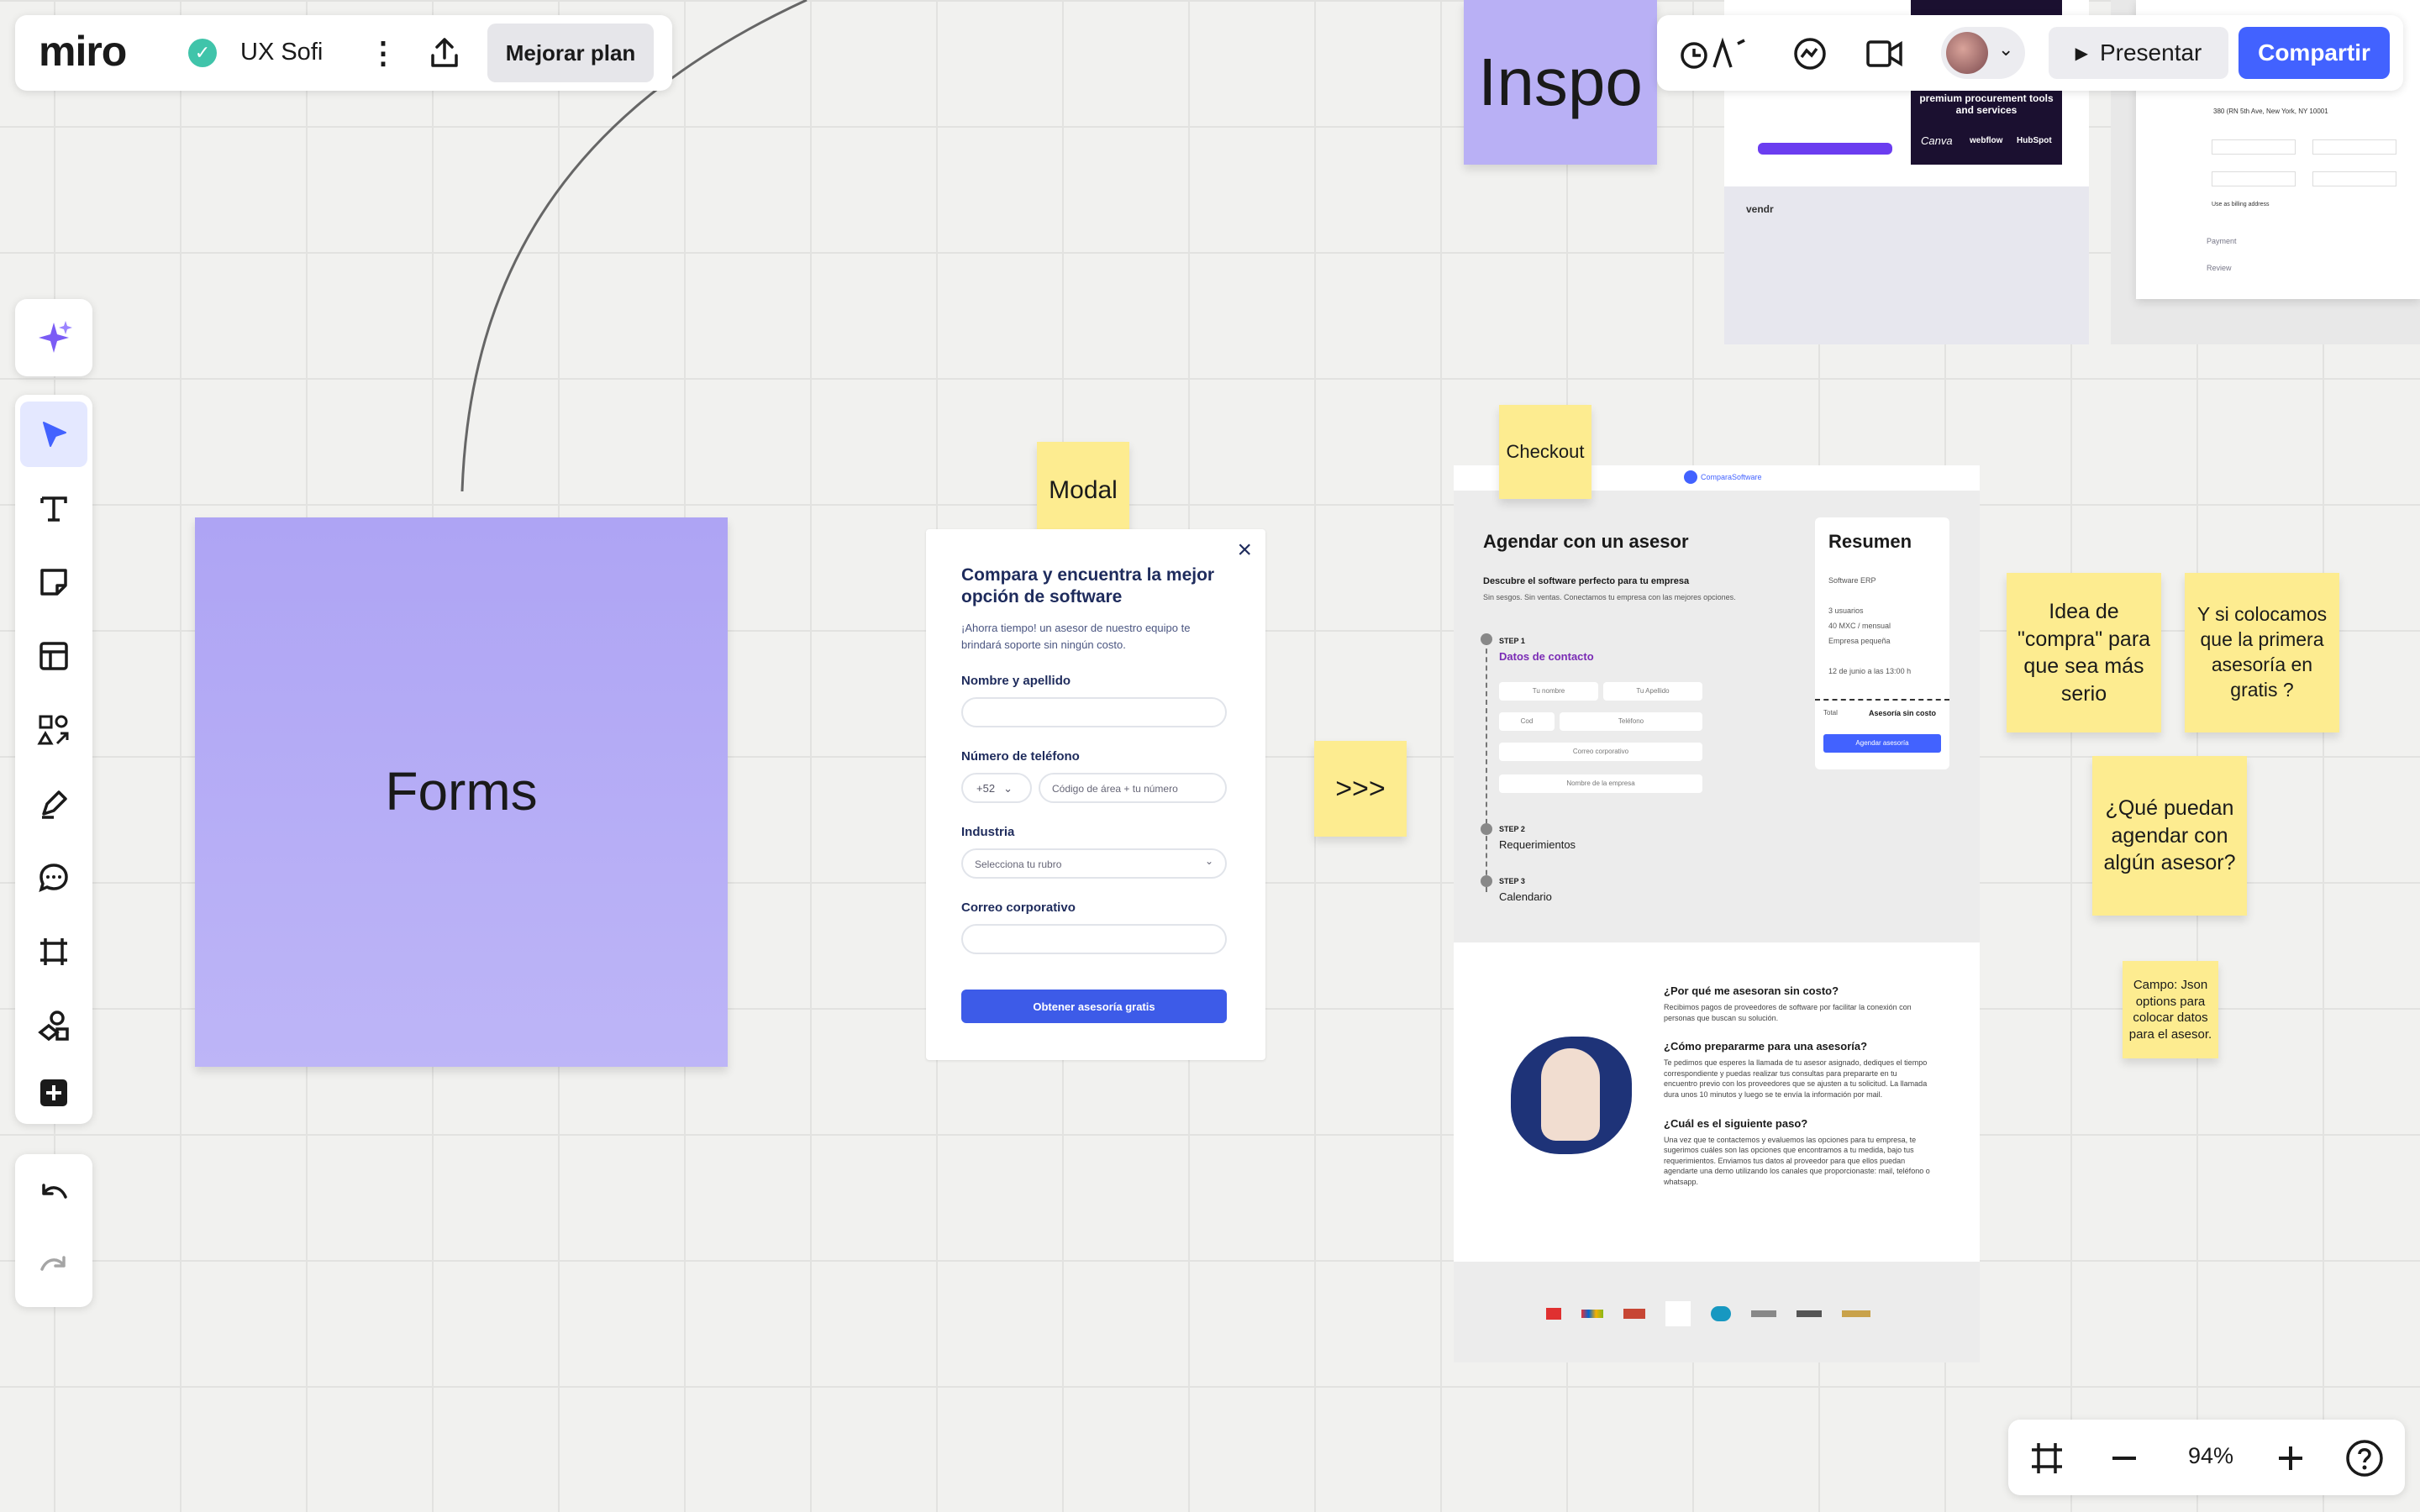  I want to click on text-tool, so click(53, 508).